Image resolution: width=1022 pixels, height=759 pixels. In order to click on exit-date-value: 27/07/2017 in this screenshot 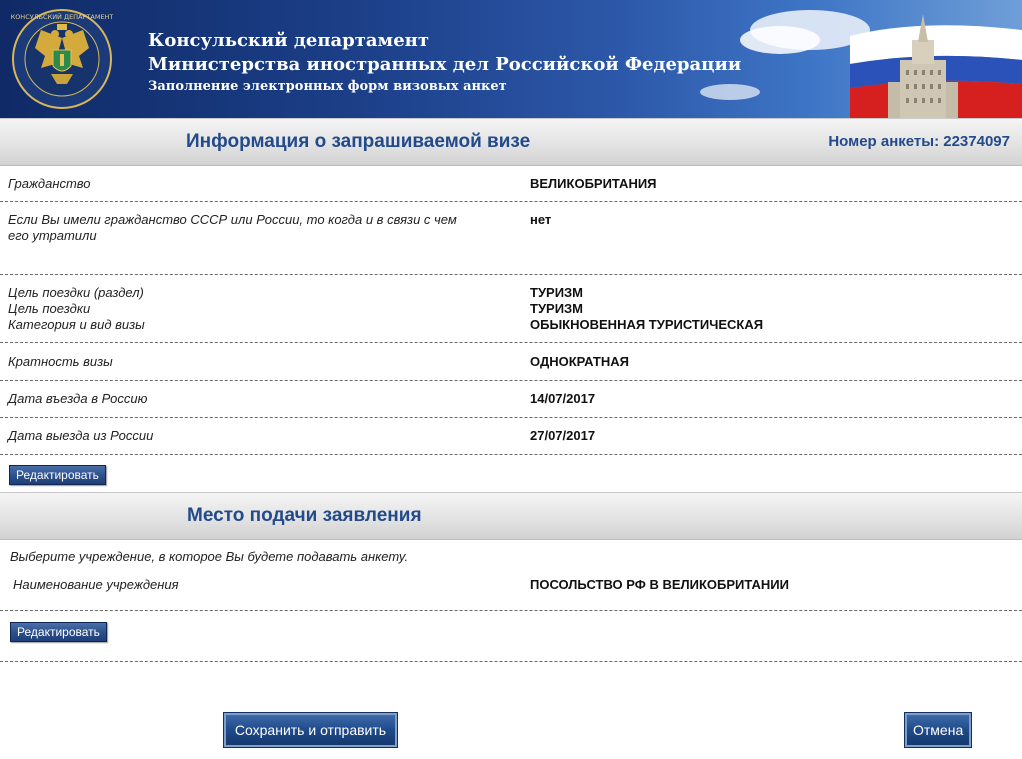, I will do `click(563, 435)`.